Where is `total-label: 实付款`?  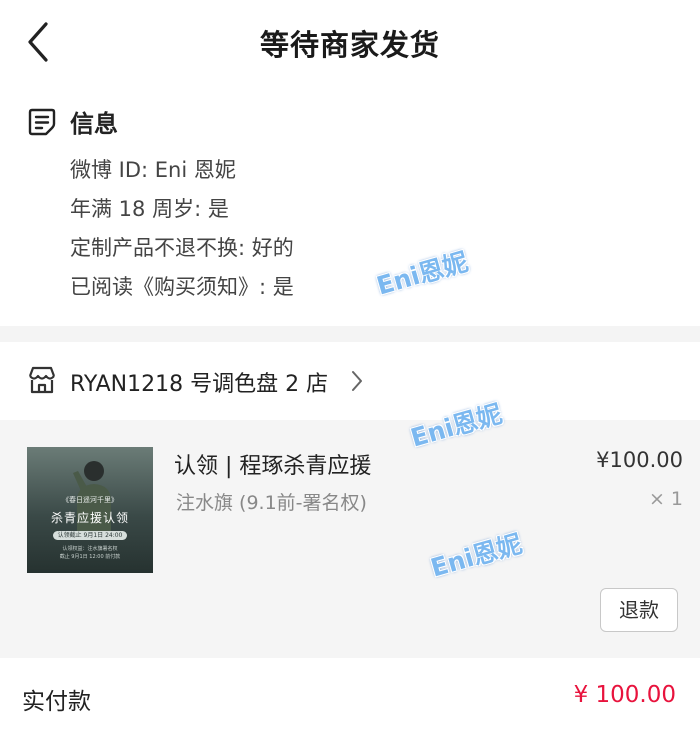
total-label: 实付款 is located at coordinates (56, 702).